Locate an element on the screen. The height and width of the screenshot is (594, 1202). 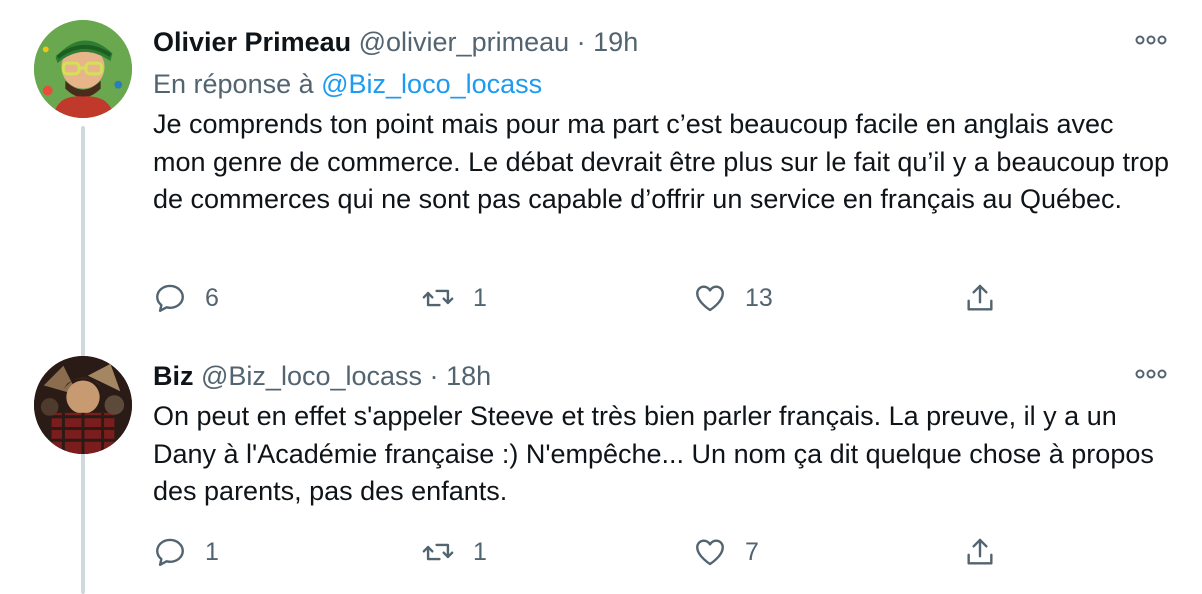
author-handle: @Biz_loco_locass is located at coordinates (311, 376).